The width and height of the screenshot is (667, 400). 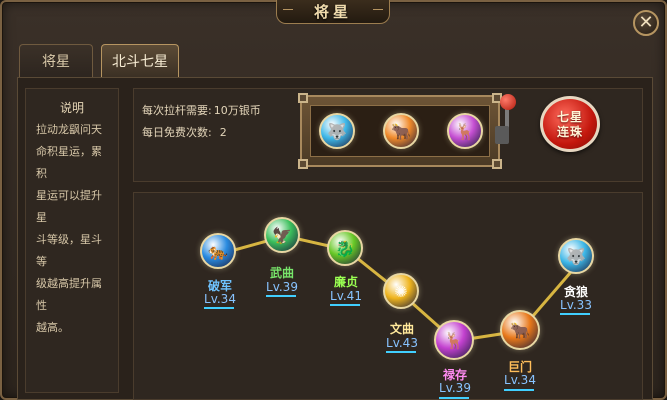 I want to click on cost-label: 每次拉杆需要:, so click(x=177, y=110).